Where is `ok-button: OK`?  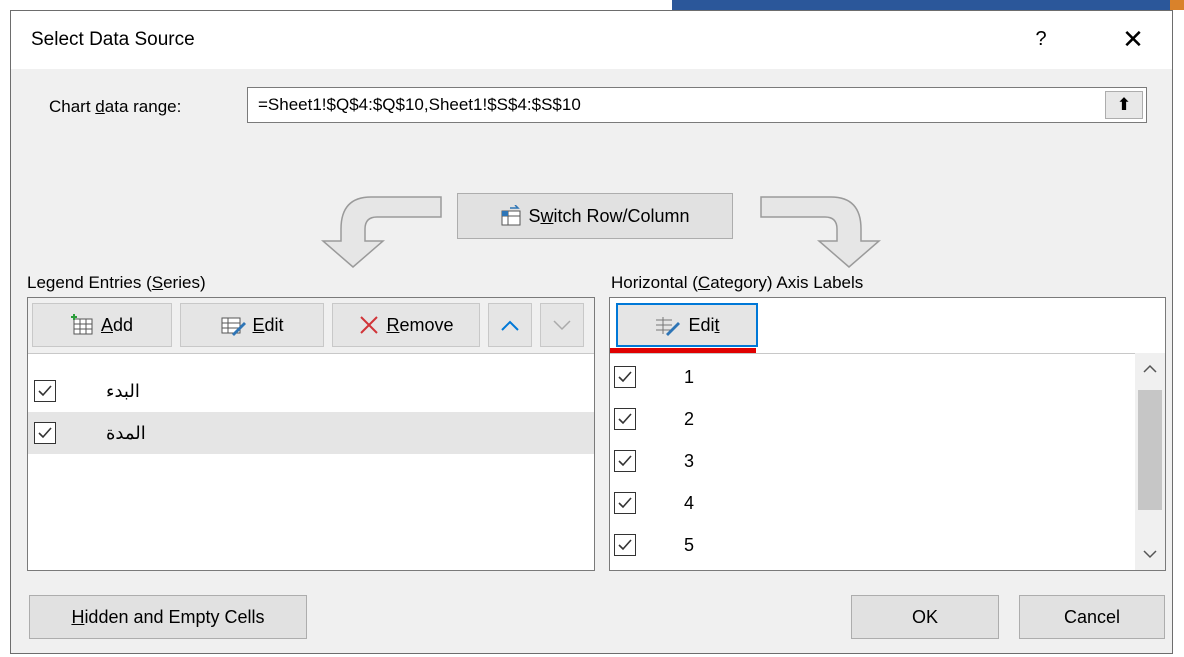
ok-button: OK is located at coordinates (925, 617).